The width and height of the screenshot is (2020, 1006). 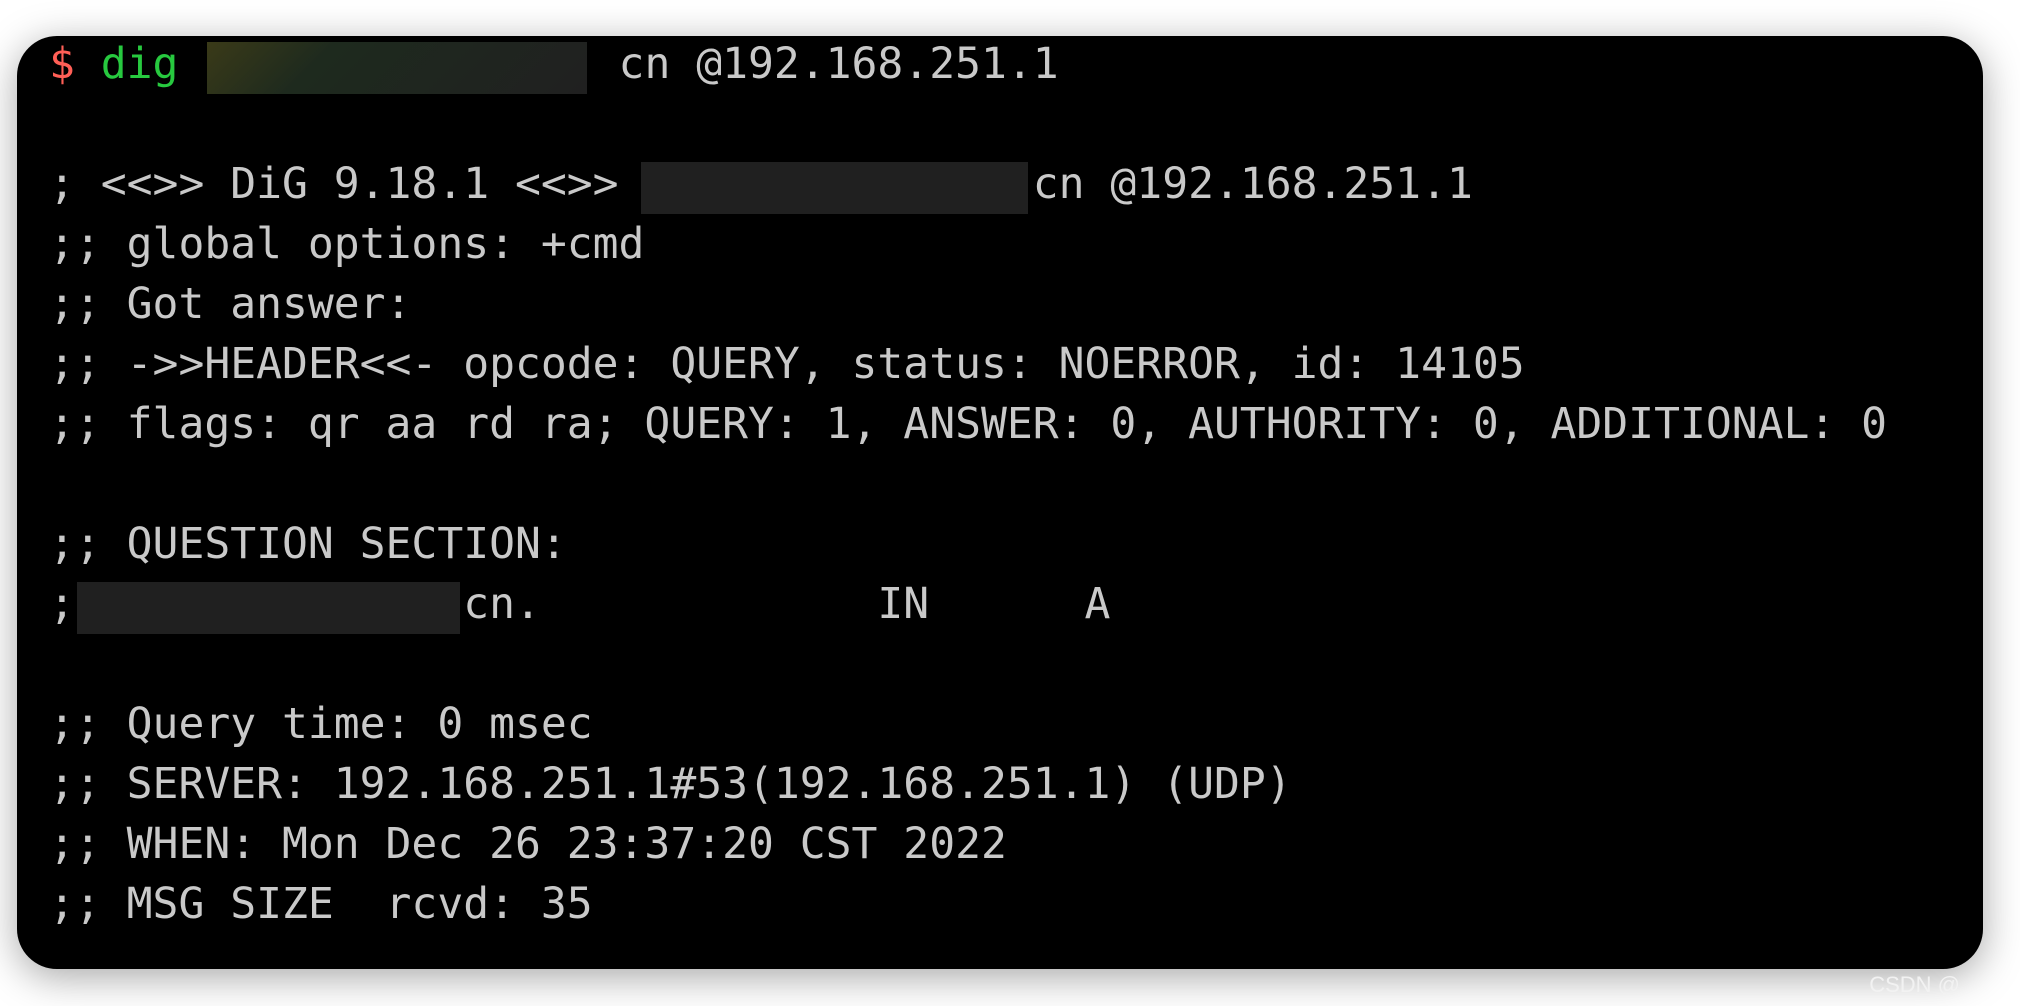 What do you see at coordinates (321, 904) in the screenshot?
I see `output-line: ;; MSG SIZE rcvd: 35` at bounding box center [321, 904].